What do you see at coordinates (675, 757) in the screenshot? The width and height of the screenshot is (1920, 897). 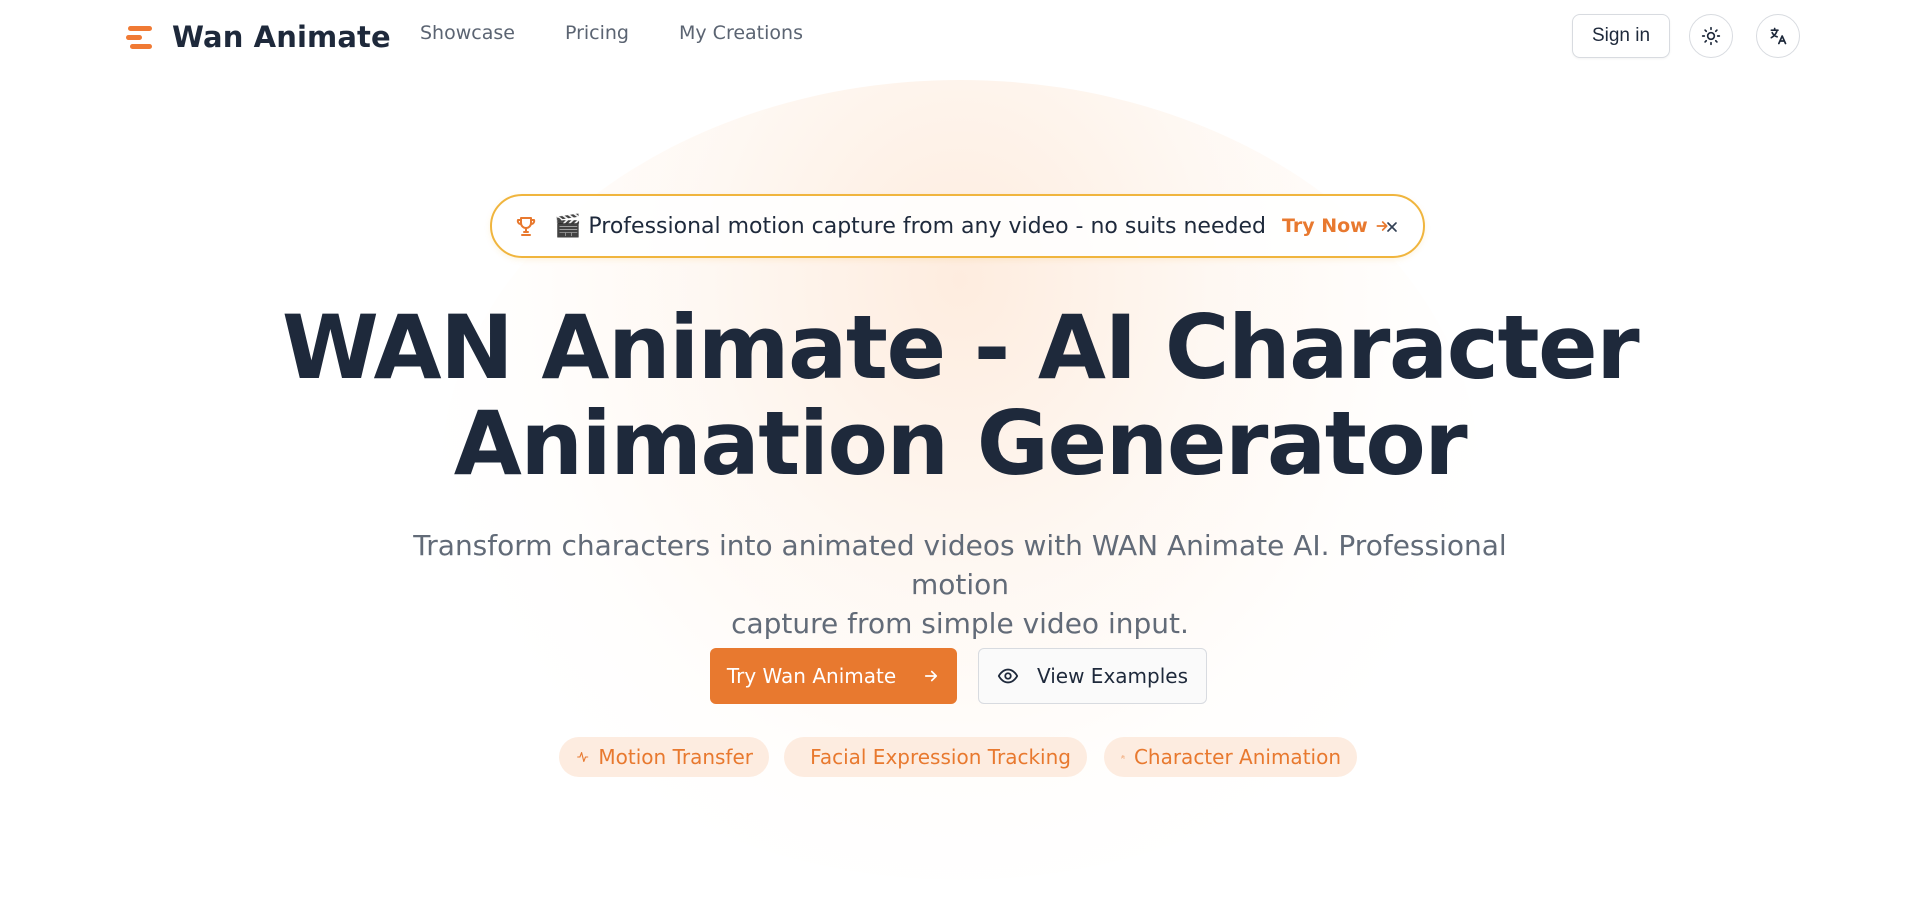 I see `feature-tag-label: Motion Transfer` at bounding box center [675, 757].